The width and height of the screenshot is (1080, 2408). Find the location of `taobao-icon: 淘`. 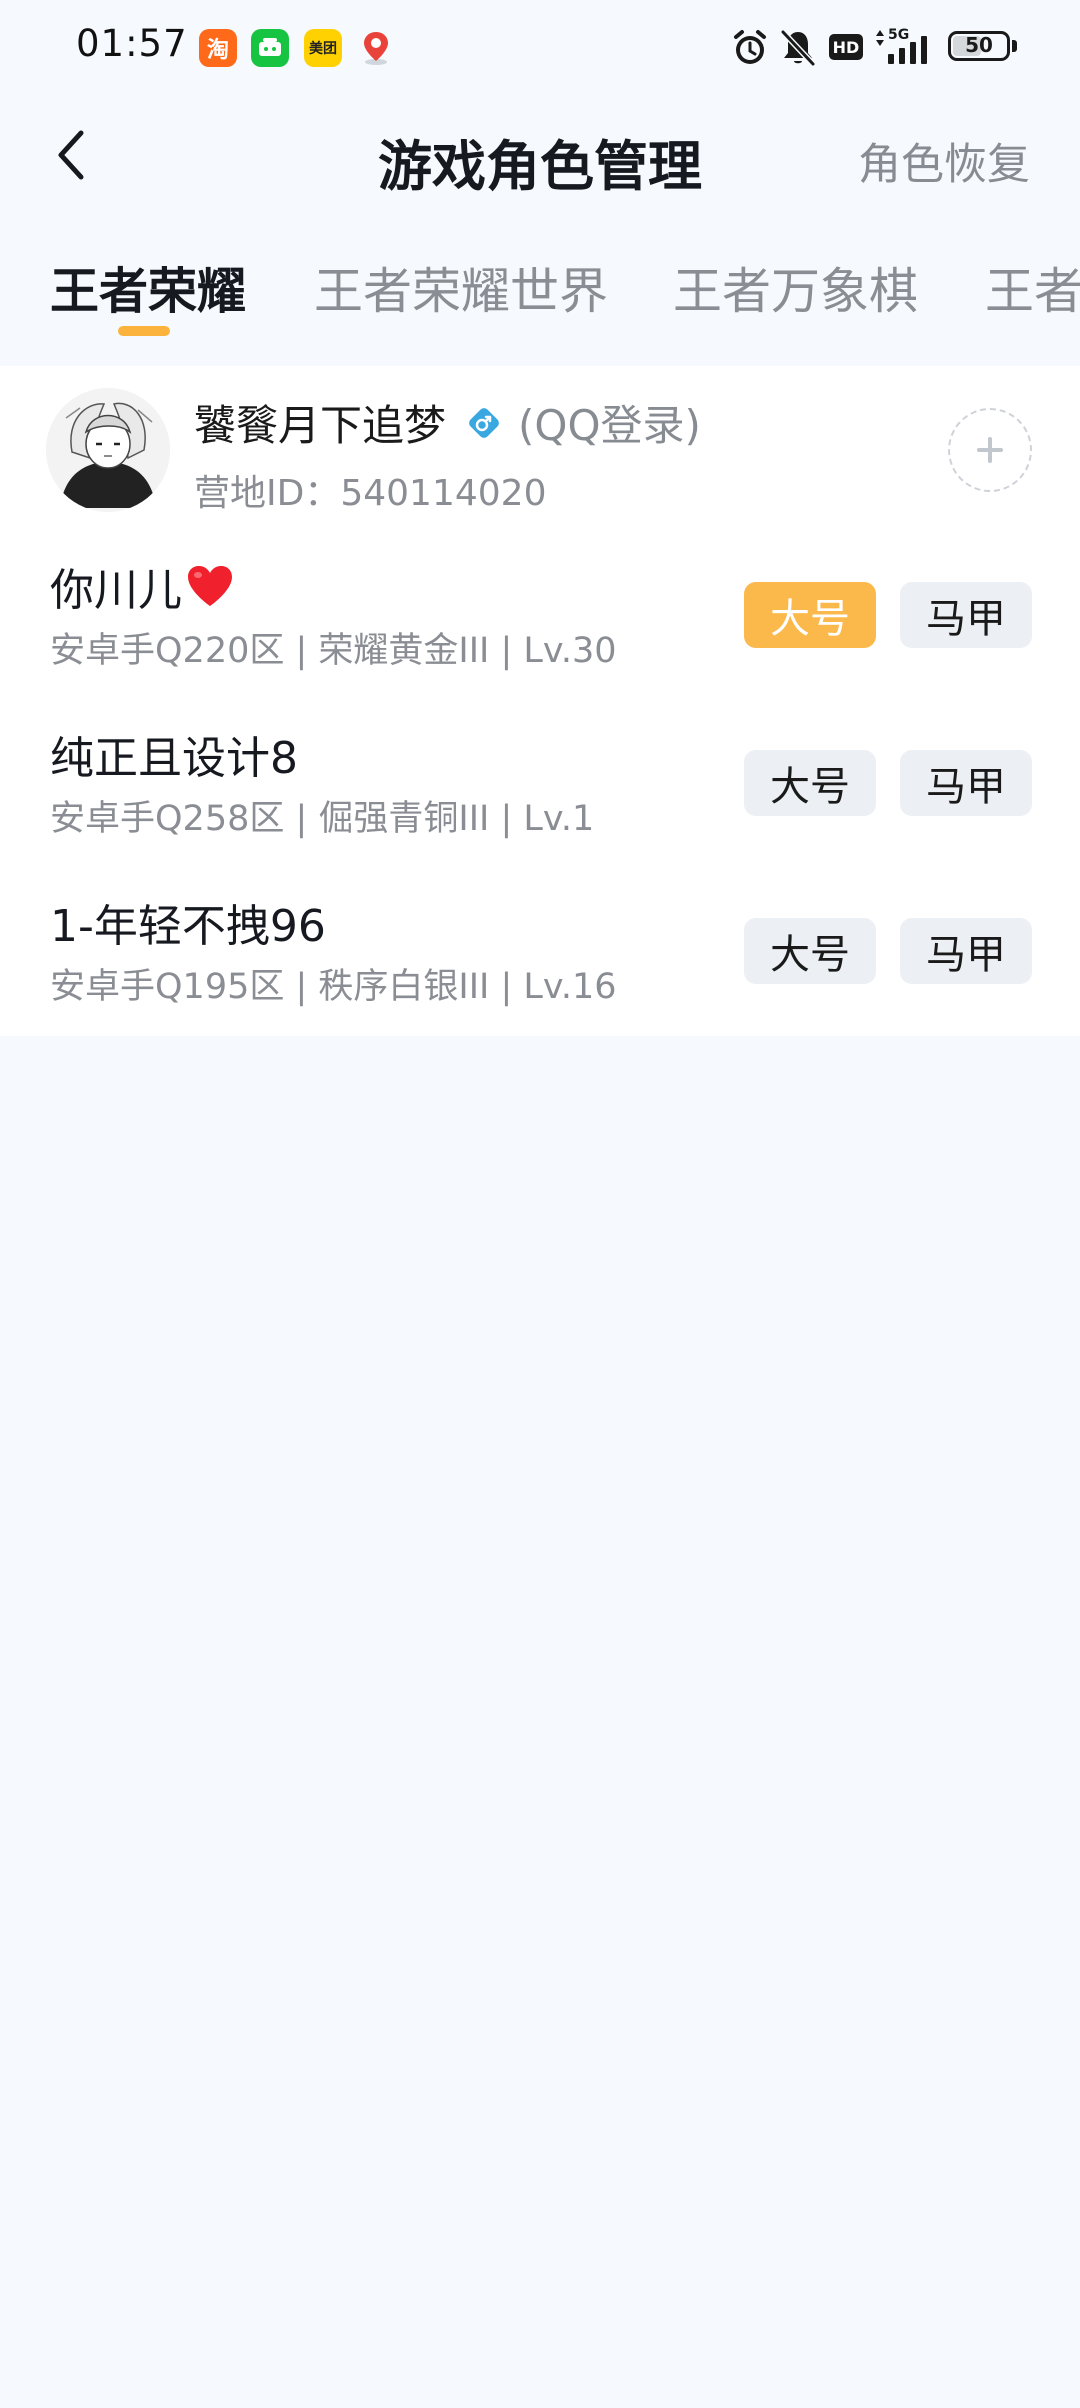

taobao-icon: 淘 is located at coordinates (218, 48).